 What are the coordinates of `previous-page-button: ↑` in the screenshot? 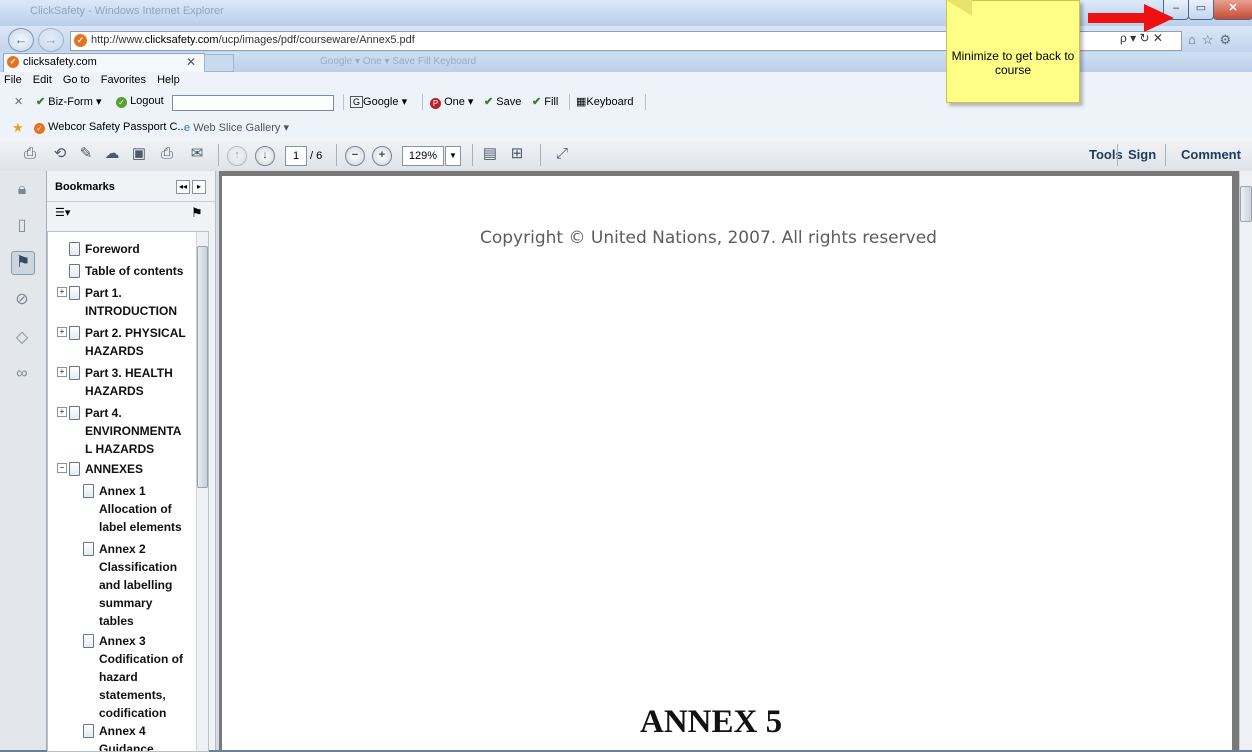 It's located at (237, 156).